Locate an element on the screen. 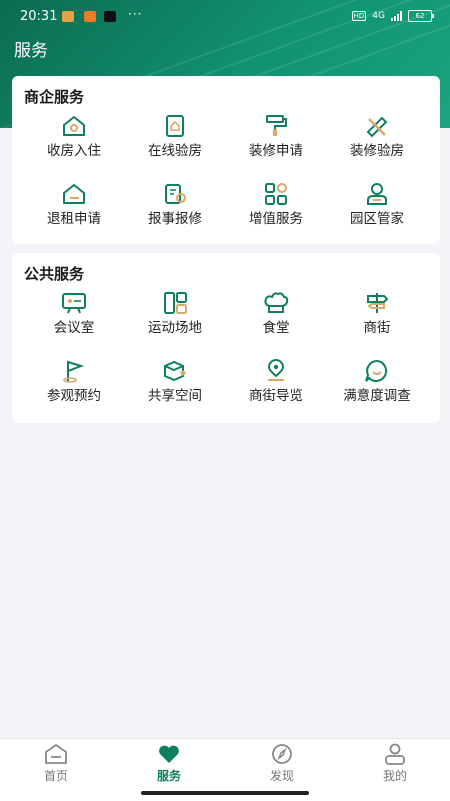 Image resolution: width=450 pixels, height=801 pixels. service-shared-space: 共享空间 is located at coordinates (175, 389).